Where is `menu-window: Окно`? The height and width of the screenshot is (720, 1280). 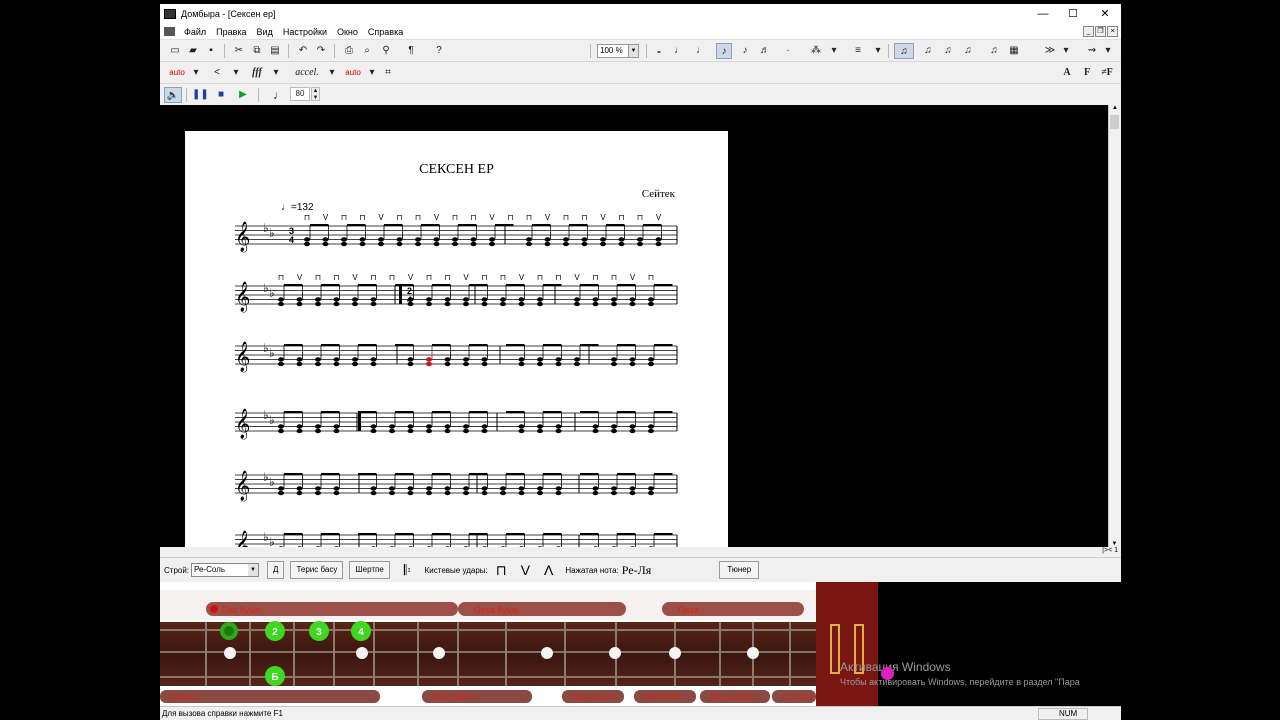 menu-window: Окно is located at coordinates (347, 32).